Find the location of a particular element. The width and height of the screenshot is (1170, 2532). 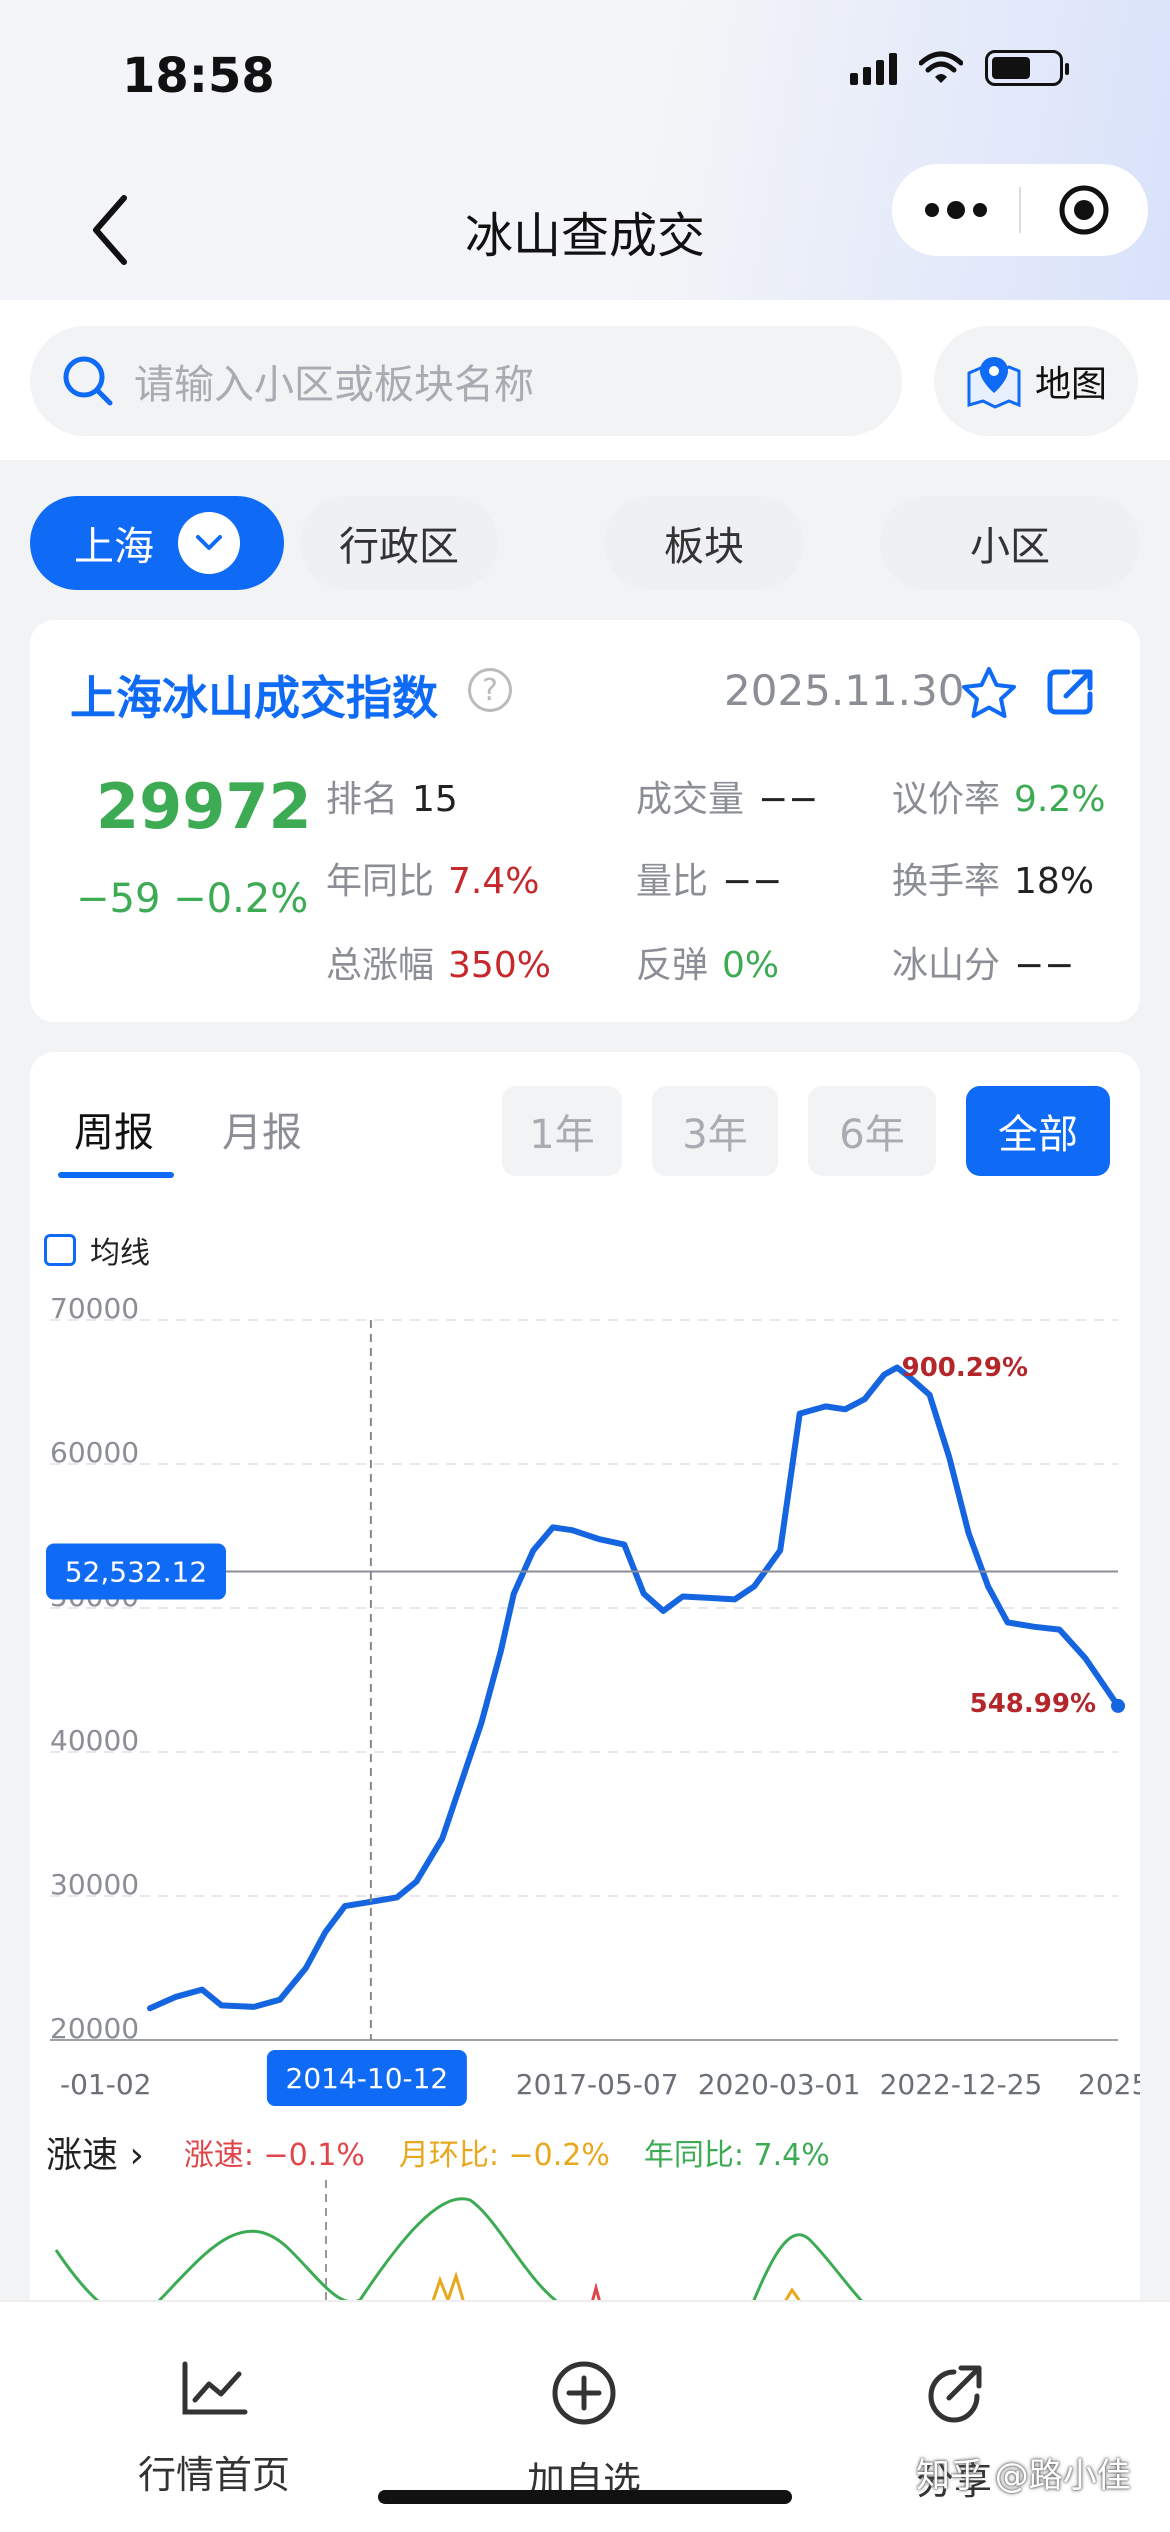

stat-value: 9.2% is located at coordinates (1060, 799).